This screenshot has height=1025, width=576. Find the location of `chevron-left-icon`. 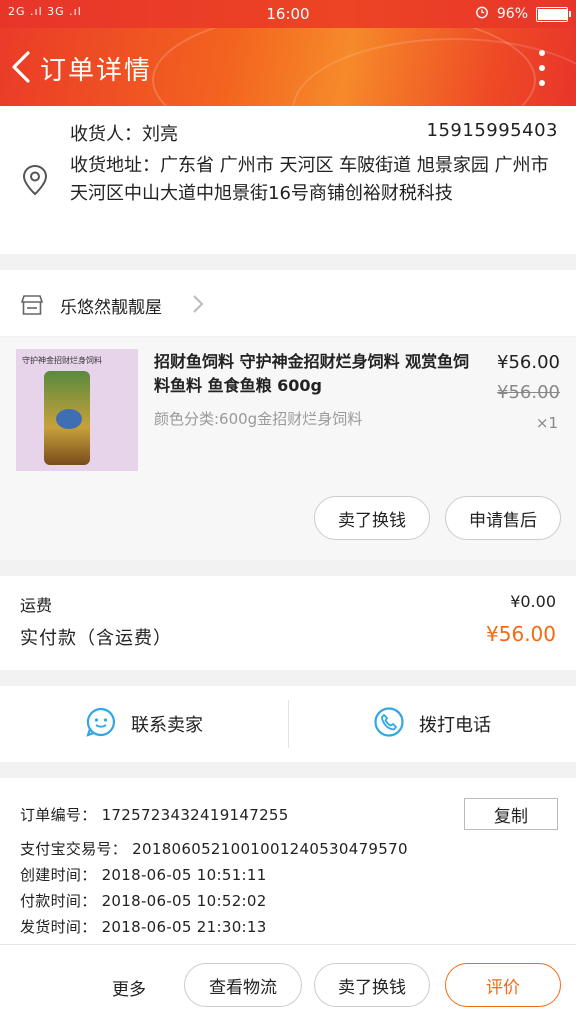

chevron-left-icon is located at coordinates (21, 67).